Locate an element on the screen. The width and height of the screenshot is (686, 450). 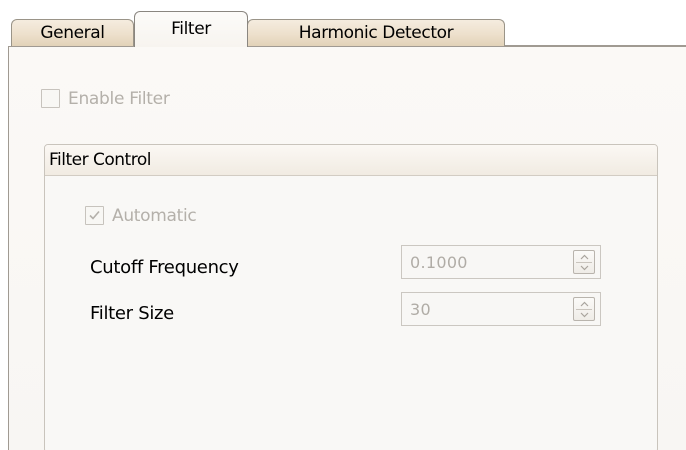
checkmark-icon is located at coordinates (94, 215).